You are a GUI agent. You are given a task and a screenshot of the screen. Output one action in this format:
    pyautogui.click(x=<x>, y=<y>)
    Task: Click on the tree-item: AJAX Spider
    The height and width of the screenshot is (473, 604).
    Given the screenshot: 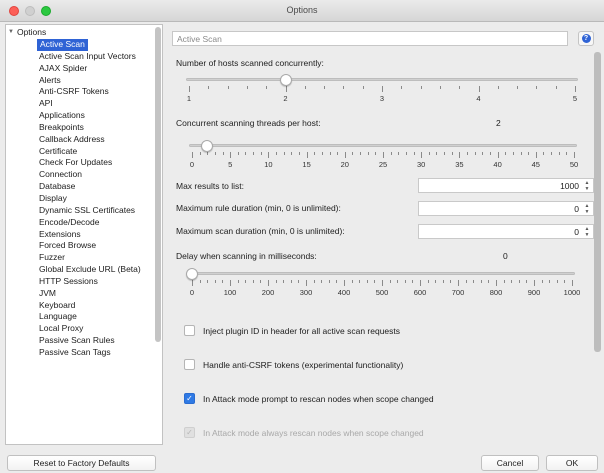 What is the action you would take?
    pyautogui.click(x=94, y=69)
    